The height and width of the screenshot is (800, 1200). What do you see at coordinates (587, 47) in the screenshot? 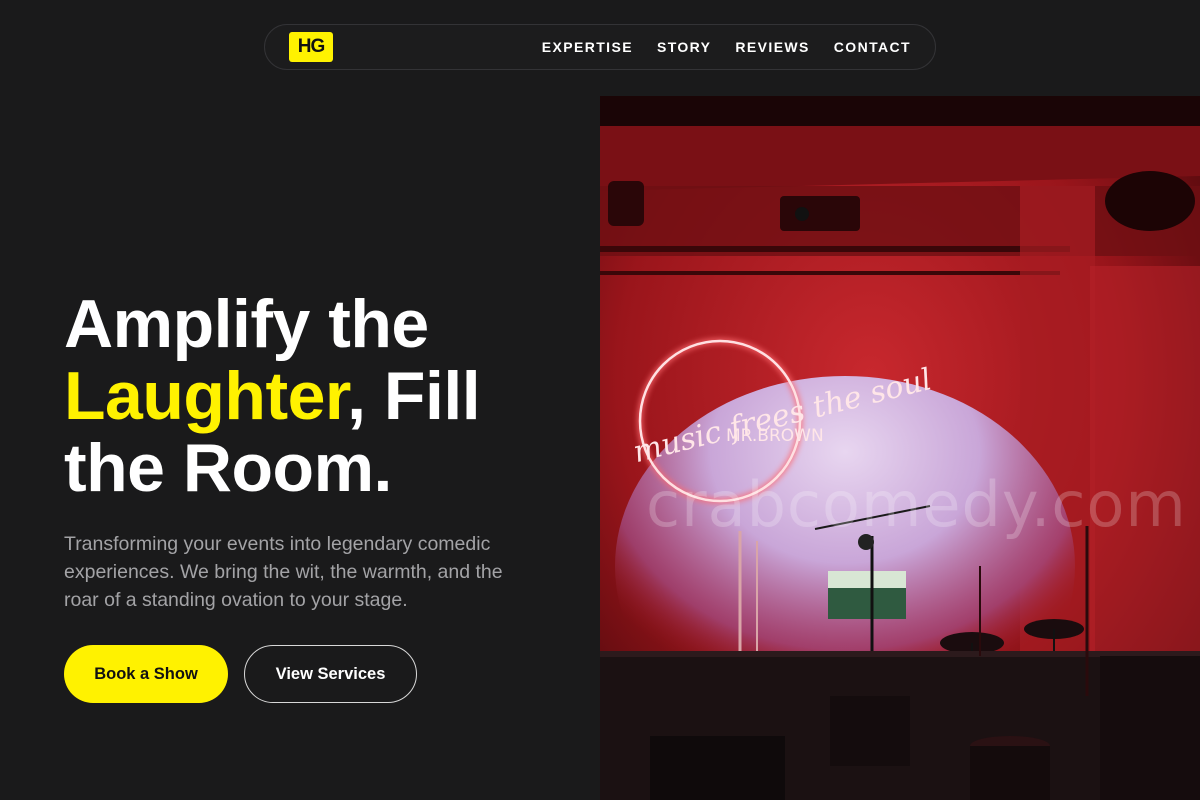
I see `nav-link-expertise: EXPERTISE` at bounding box center [587, 47].